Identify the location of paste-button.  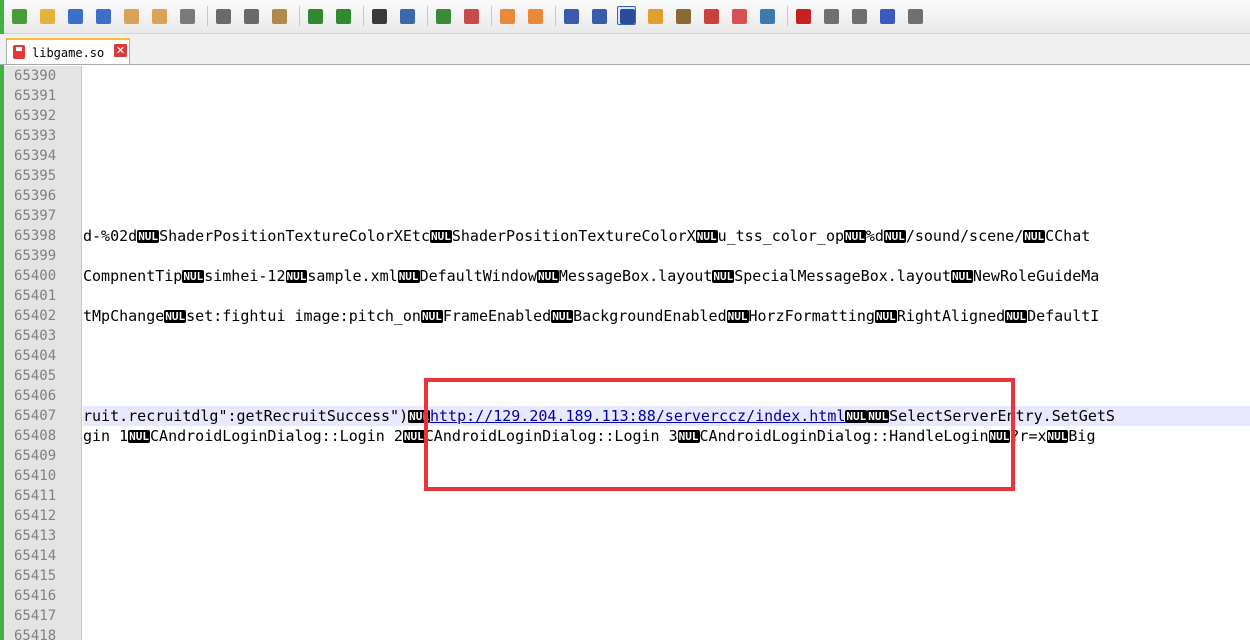
(278, 15).